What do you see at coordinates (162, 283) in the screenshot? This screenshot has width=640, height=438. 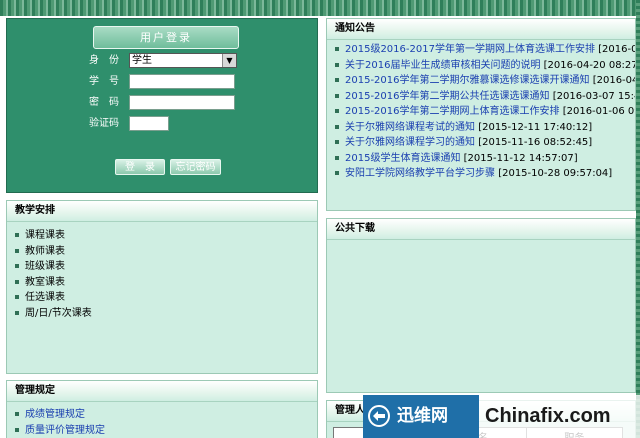 I see `teaching-item: 教室课表` at bounding box center [162, 283].